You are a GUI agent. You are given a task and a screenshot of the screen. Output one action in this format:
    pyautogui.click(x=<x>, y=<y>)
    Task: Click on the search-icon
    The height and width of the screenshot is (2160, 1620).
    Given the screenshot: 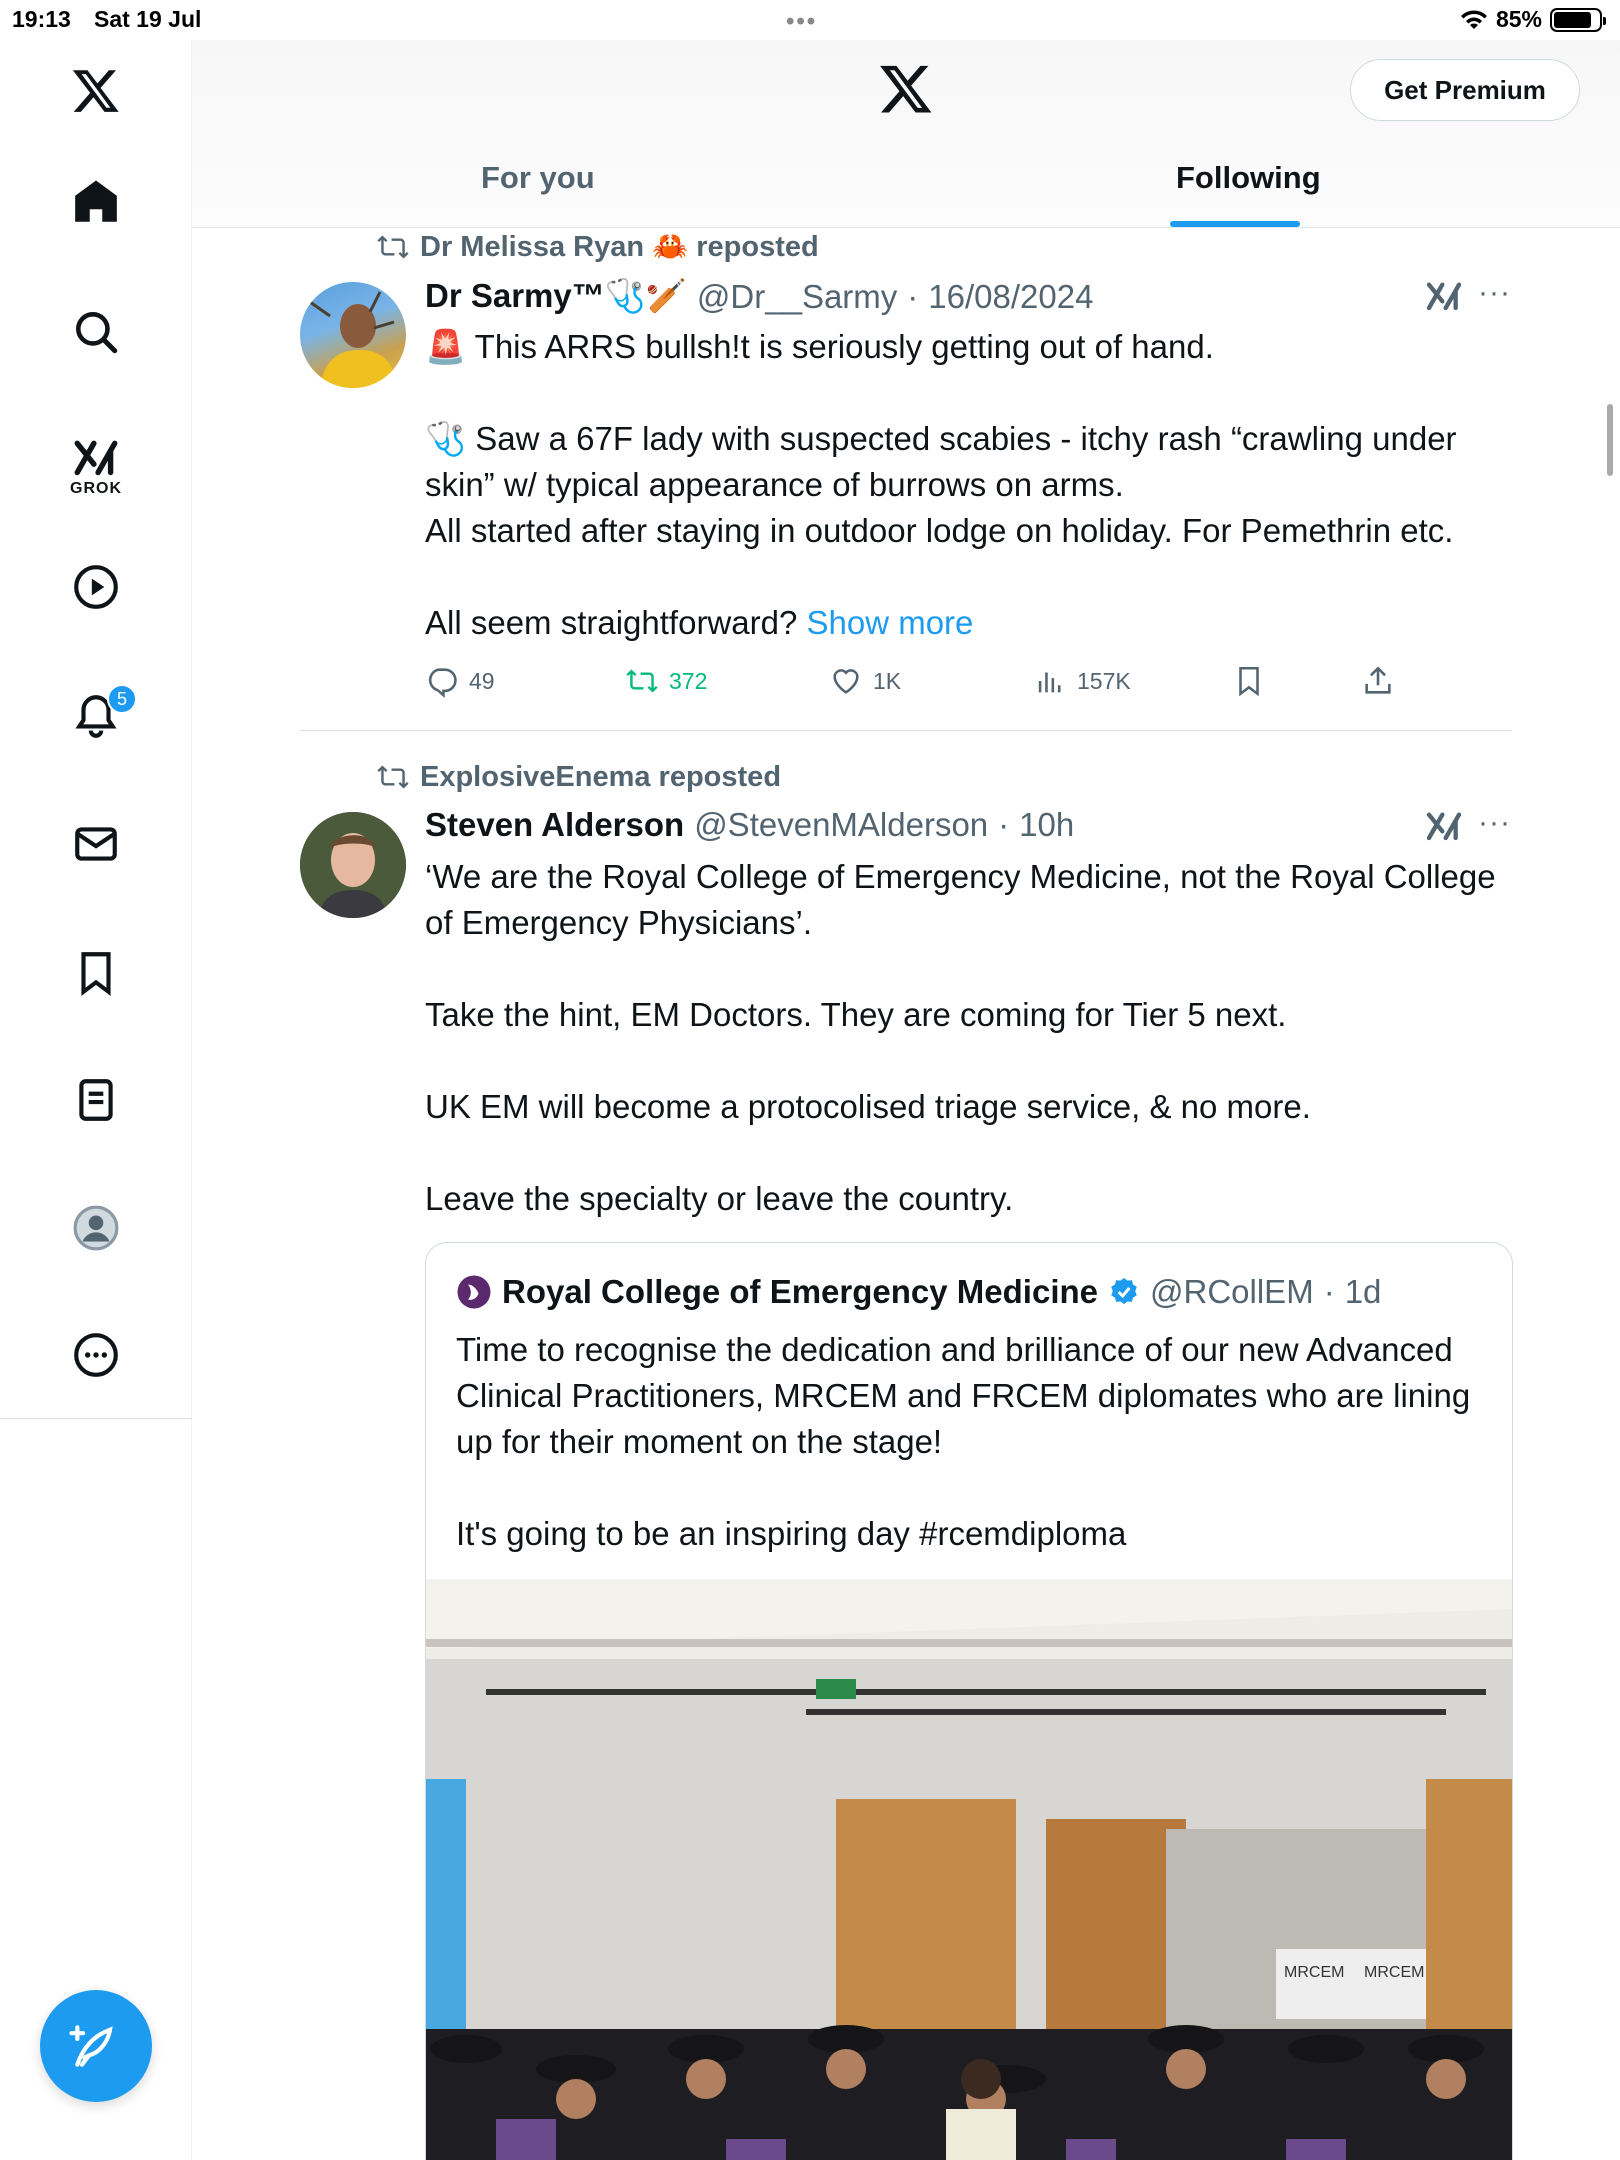 What is the action you would take?
    pyautogui.click(x=96, y=332)
    